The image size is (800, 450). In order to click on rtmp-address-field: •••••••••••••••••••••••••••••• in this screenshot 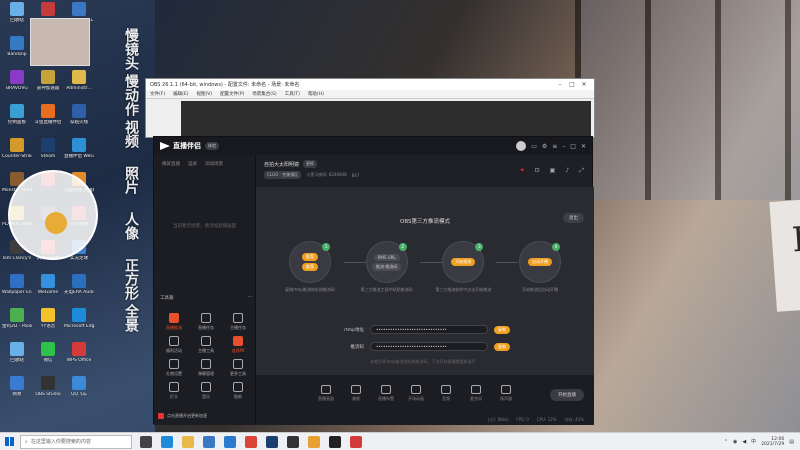, I will do `click(429, 329)`.